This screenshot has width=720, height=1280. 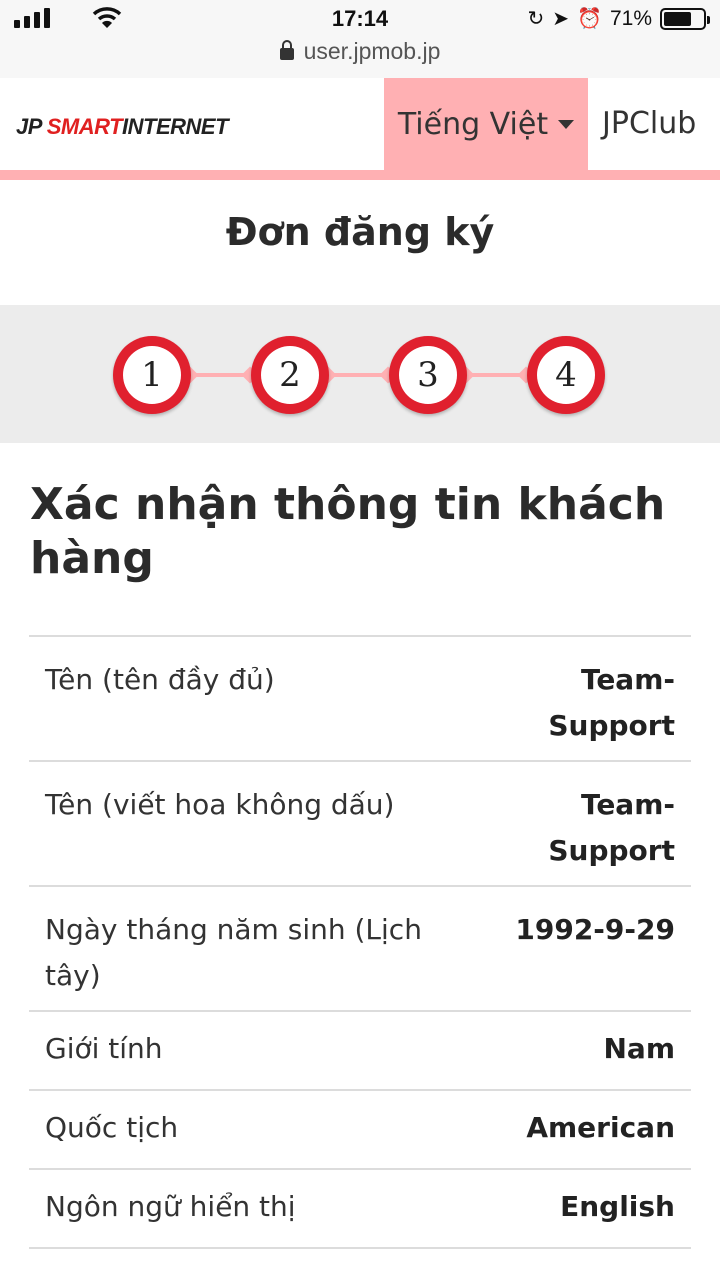 I want to click on logo-part-smart: SMART, so click(x=84, y=126).